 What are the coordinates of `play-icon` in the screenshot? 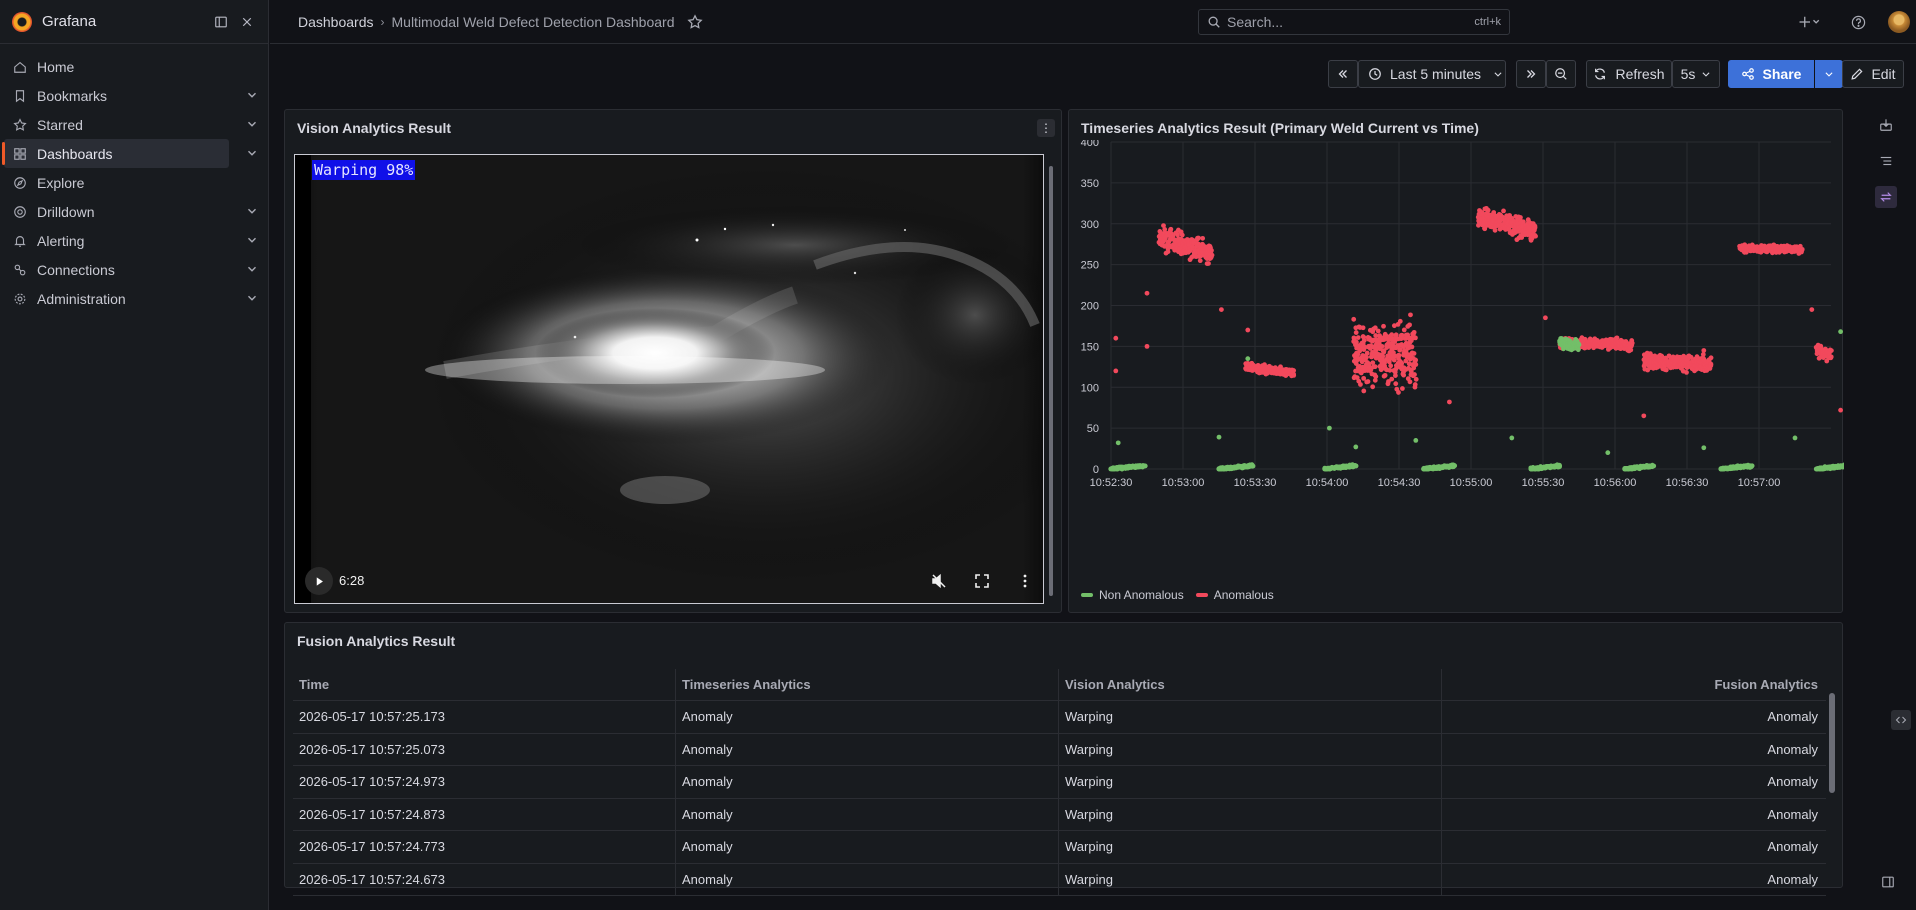 It's located at (319, 581).